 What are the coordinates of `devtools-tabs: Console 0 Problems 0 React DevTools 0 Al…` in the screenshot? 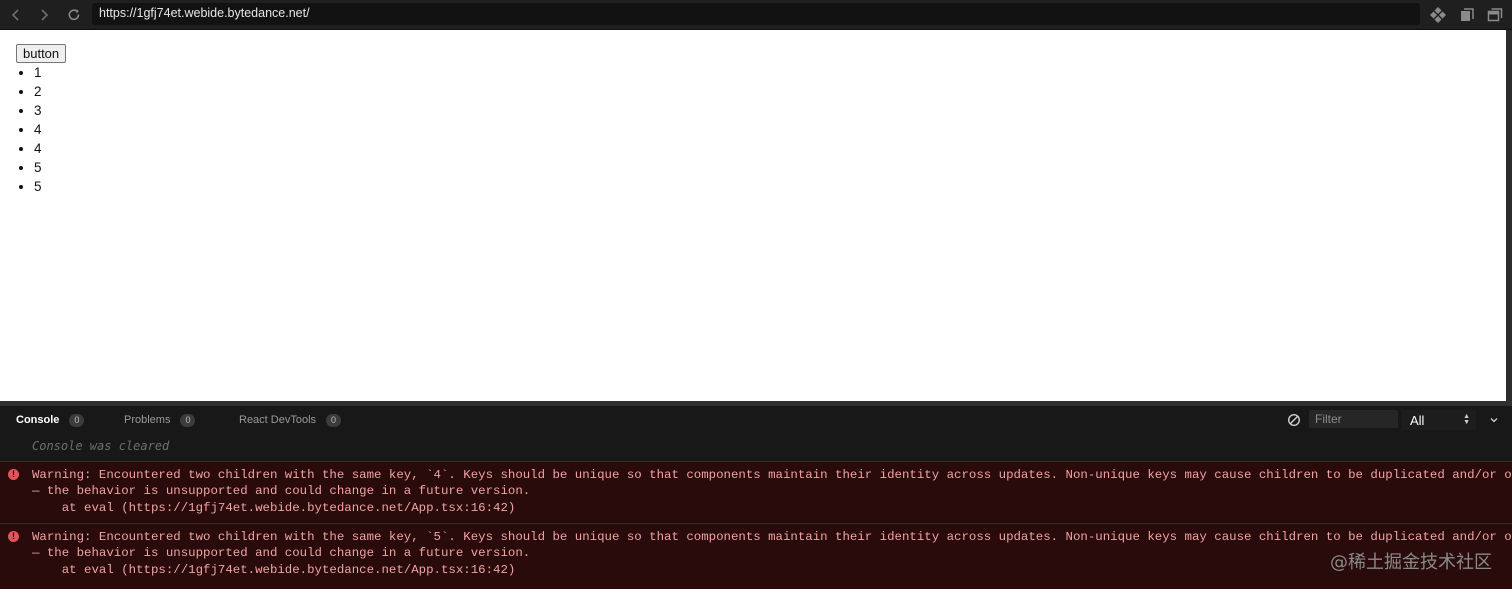 It's located at (756, 419).